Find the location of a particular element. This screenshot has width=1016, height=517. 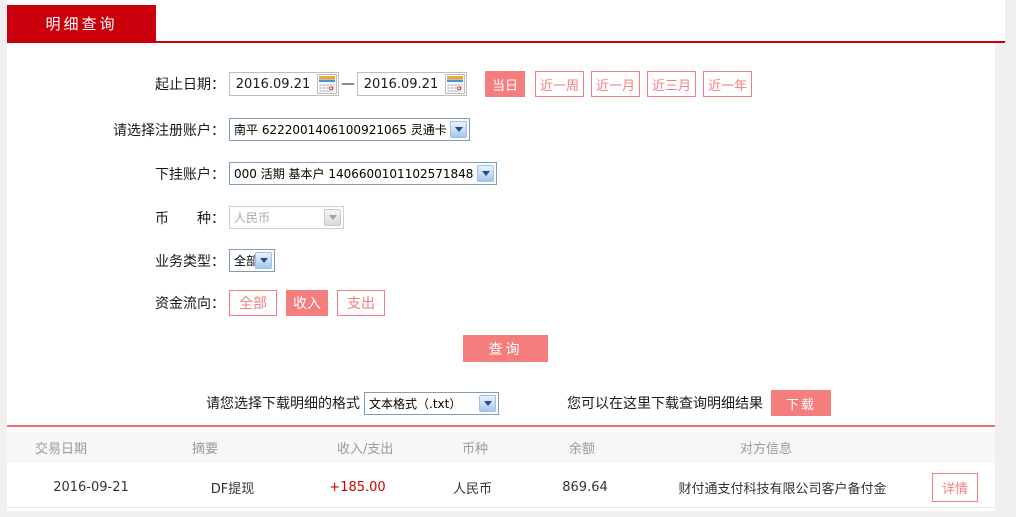

quick-range-3months: 近三月 is located at coordinates (672, 84).